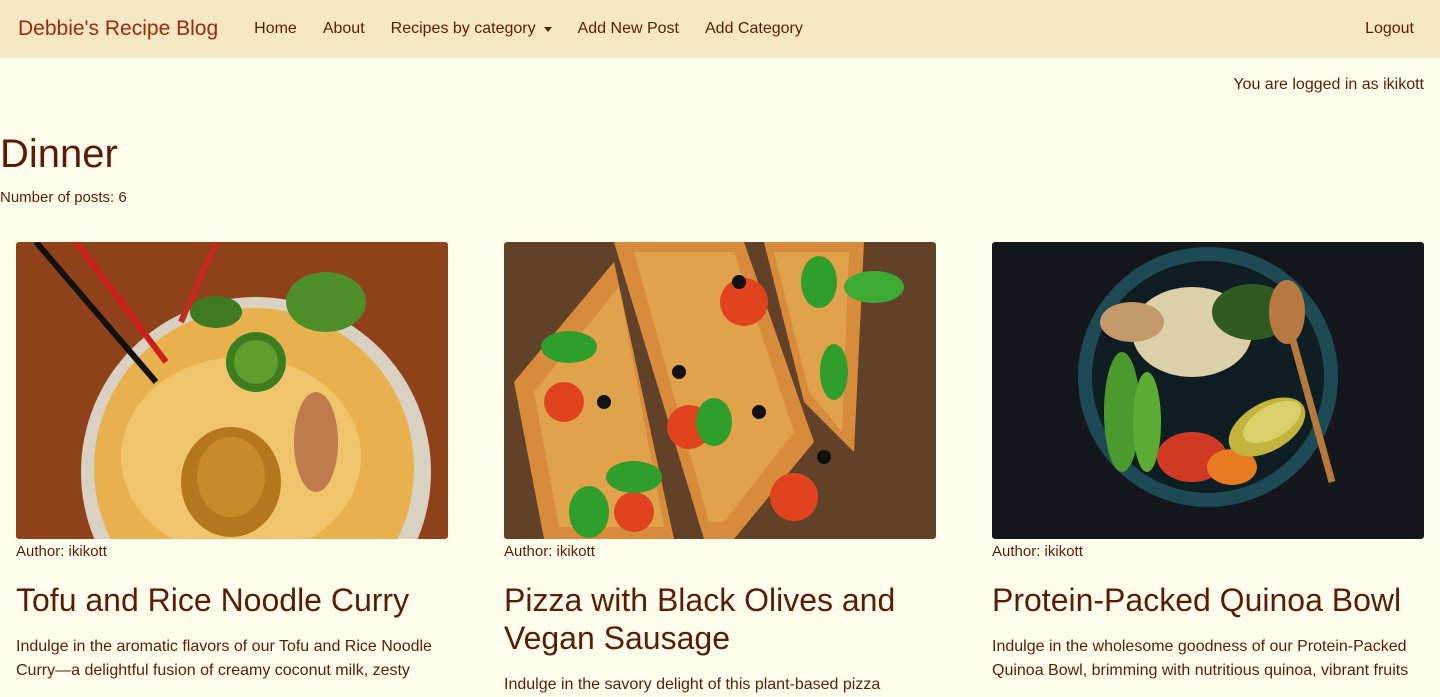 The image size is (1440, 697). What do you see at coordinates (232, 390) in the screenshot?
I see `curry-photo` at bounding box center [232, 390].